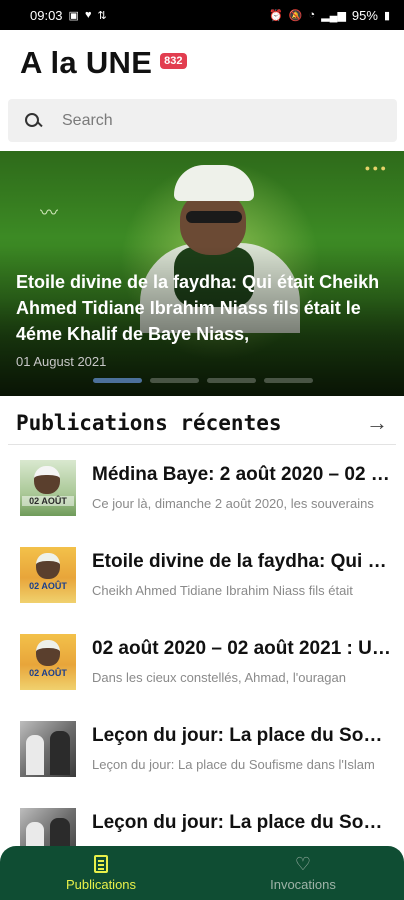  What do you see at coordinates (173, 61) in the screenshot?
I see `count-badge: 832` at bounding box center [173, 61].